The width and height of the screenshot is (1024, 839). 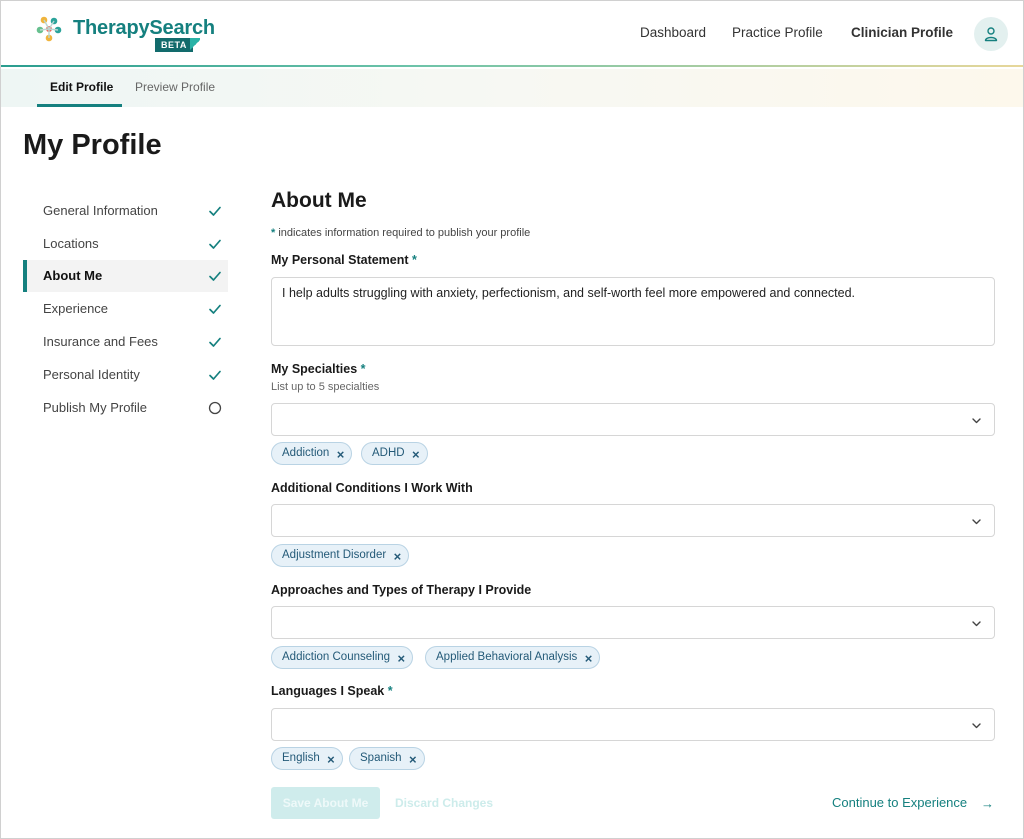 I want to click on discard-changes-button: Discard Changes, so click(x=444, y=803).